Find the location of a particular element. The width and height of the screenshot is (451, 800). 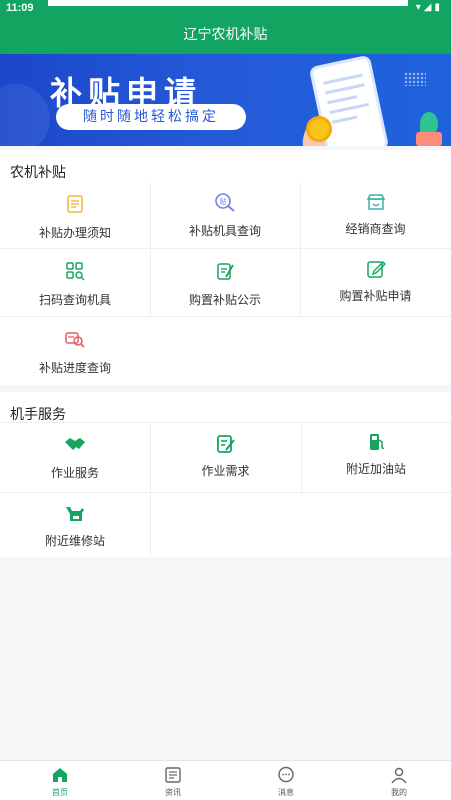

qr-scan-icon is located at coordinates (75, 271).